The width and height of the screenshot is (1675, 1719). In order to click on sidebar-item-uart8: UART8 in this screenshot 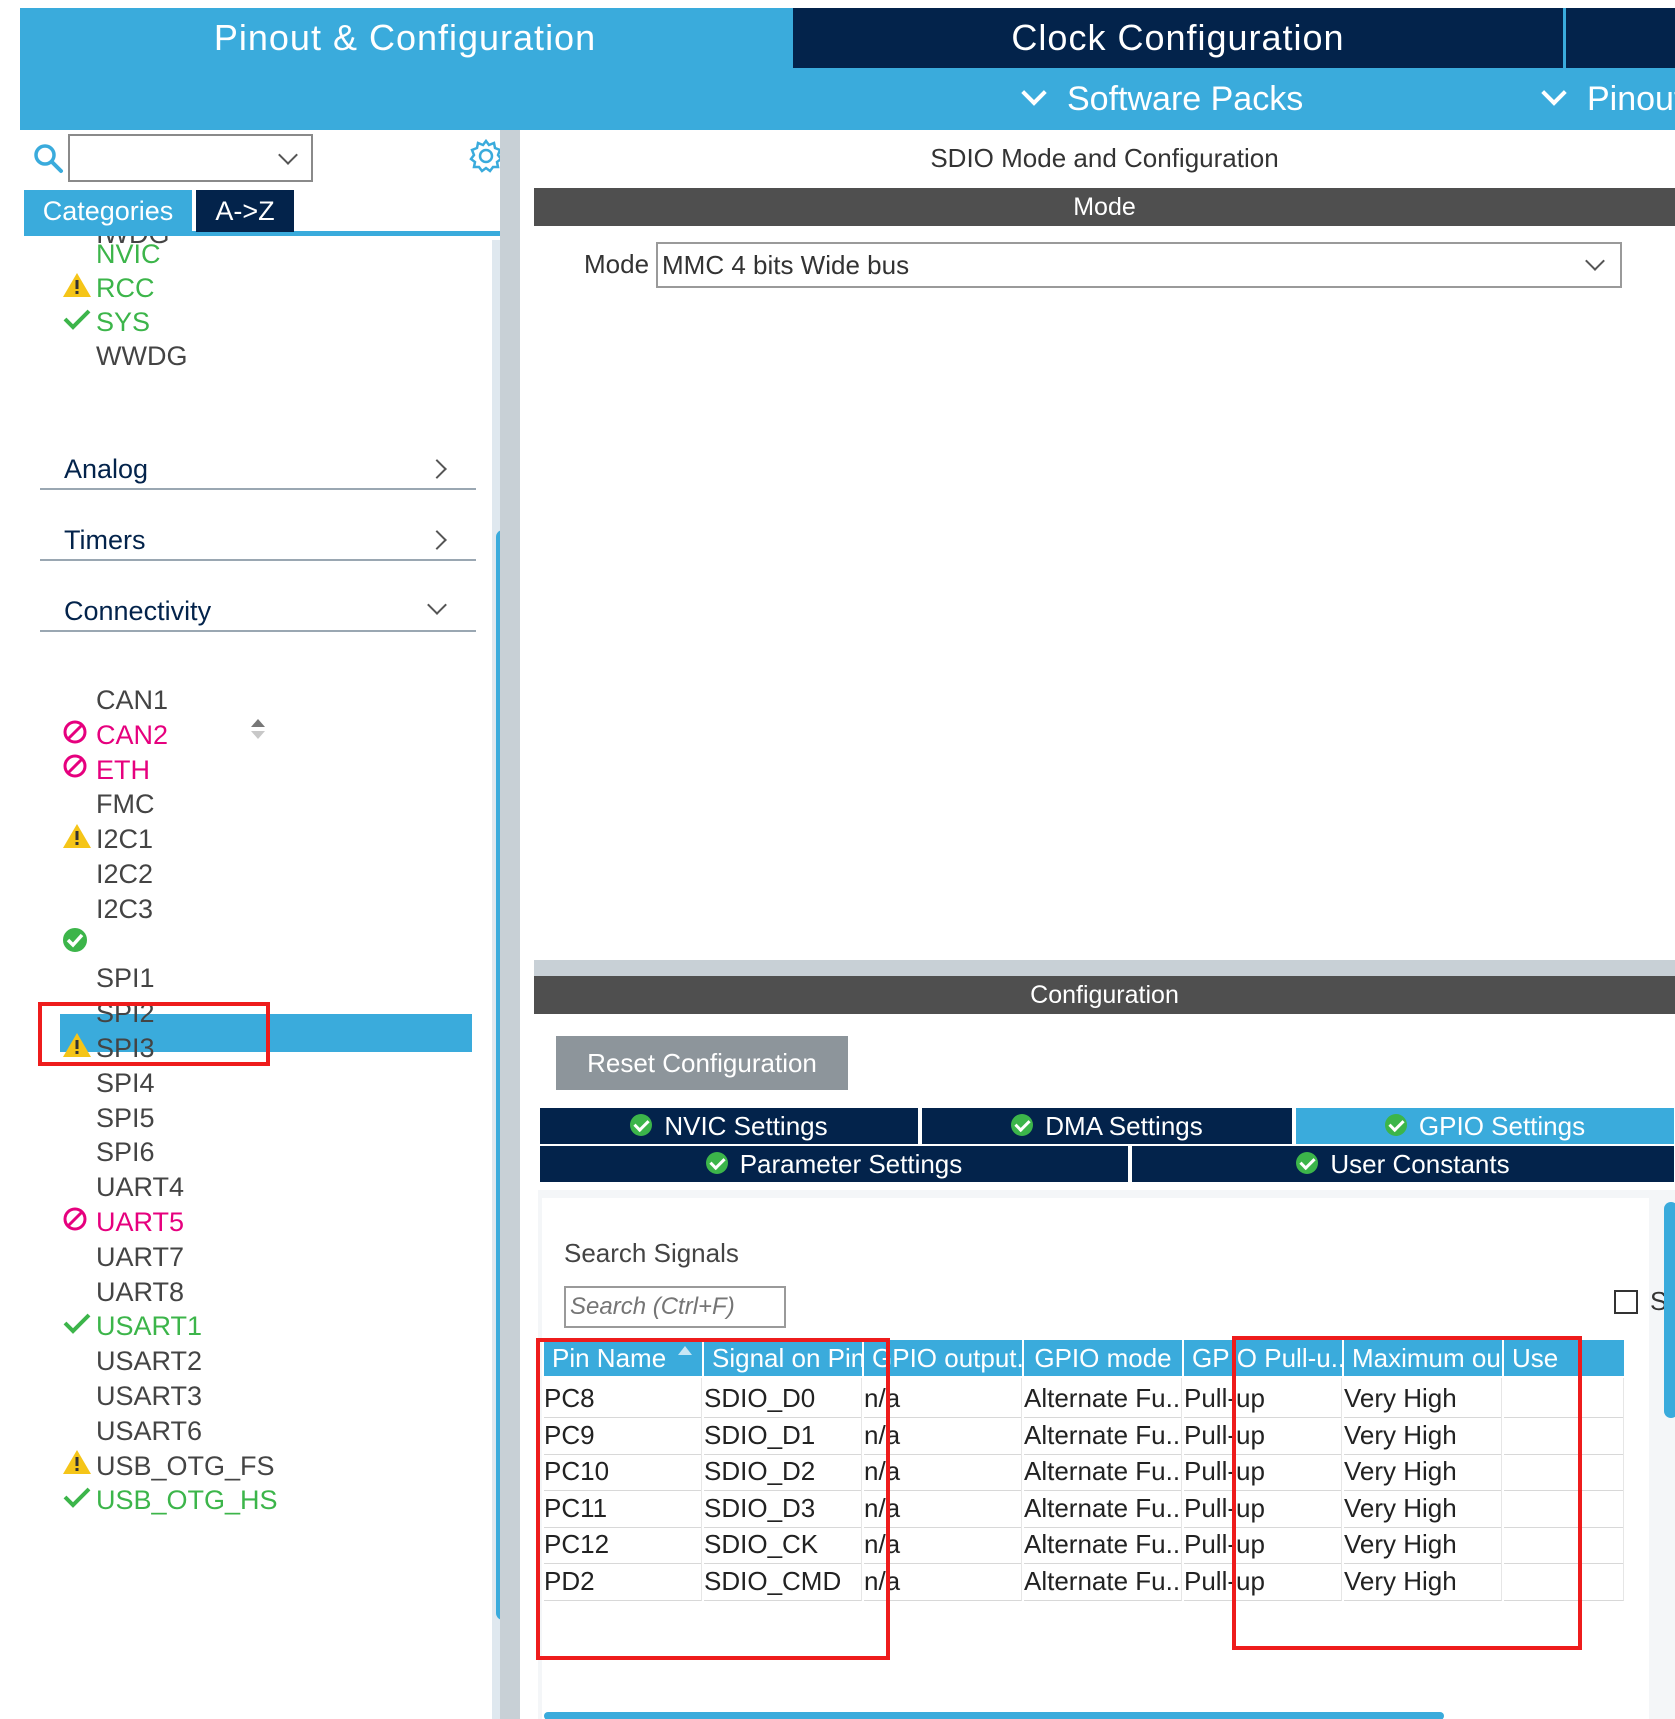, I will do `click(122, 1290)`.